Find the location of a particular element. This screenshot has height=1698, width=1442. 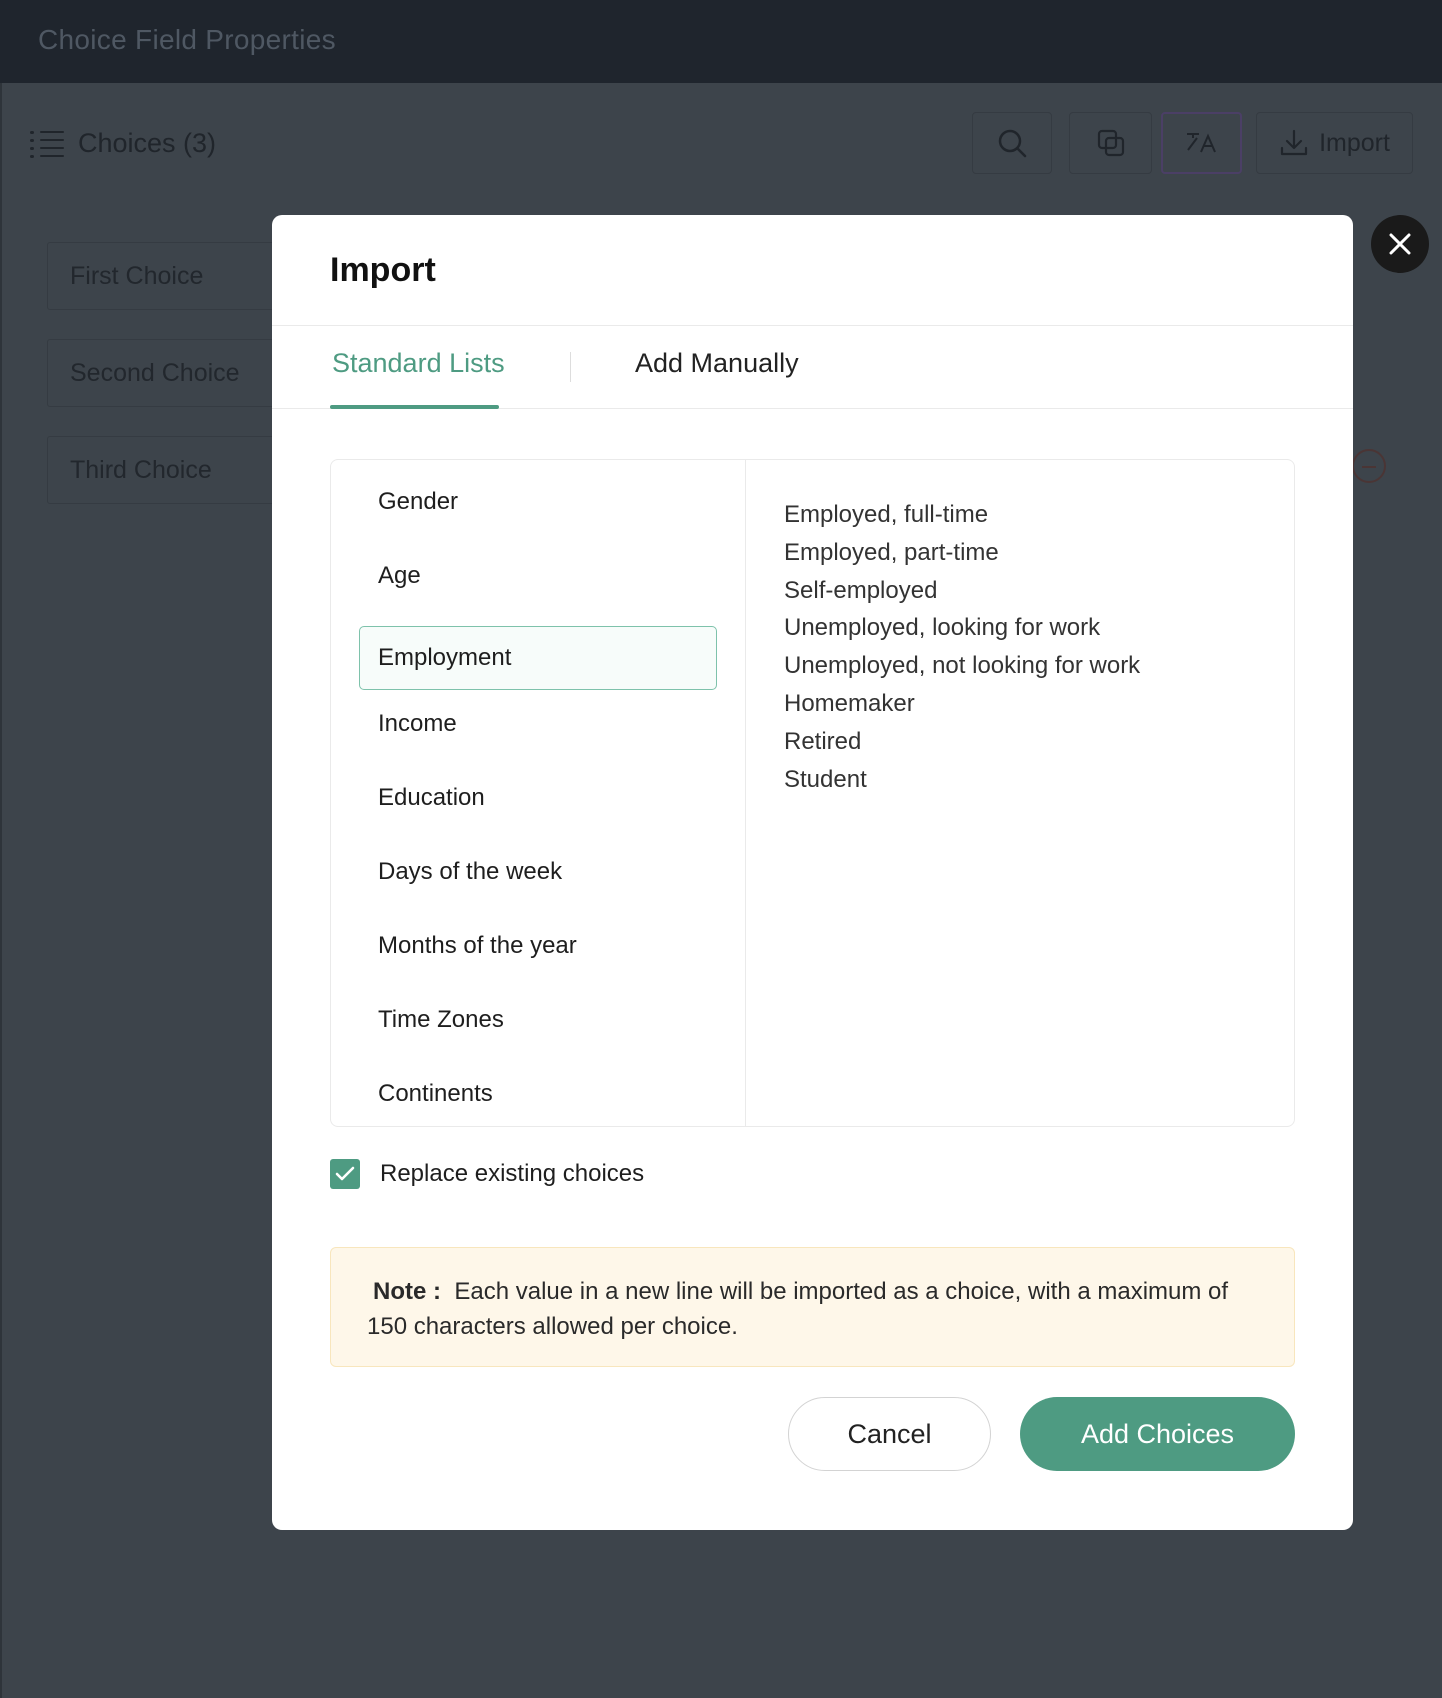

replace-existing-label: Replace existing choices is located at coordinates (512, 1173).